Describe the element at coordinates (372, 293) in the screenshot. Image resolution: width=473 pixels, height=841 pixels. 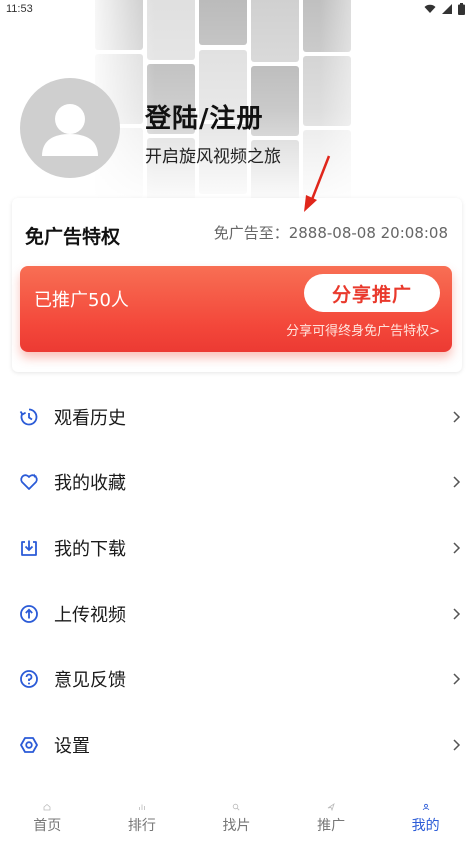
I see `share-promotion-button: 分享推广` at that location.